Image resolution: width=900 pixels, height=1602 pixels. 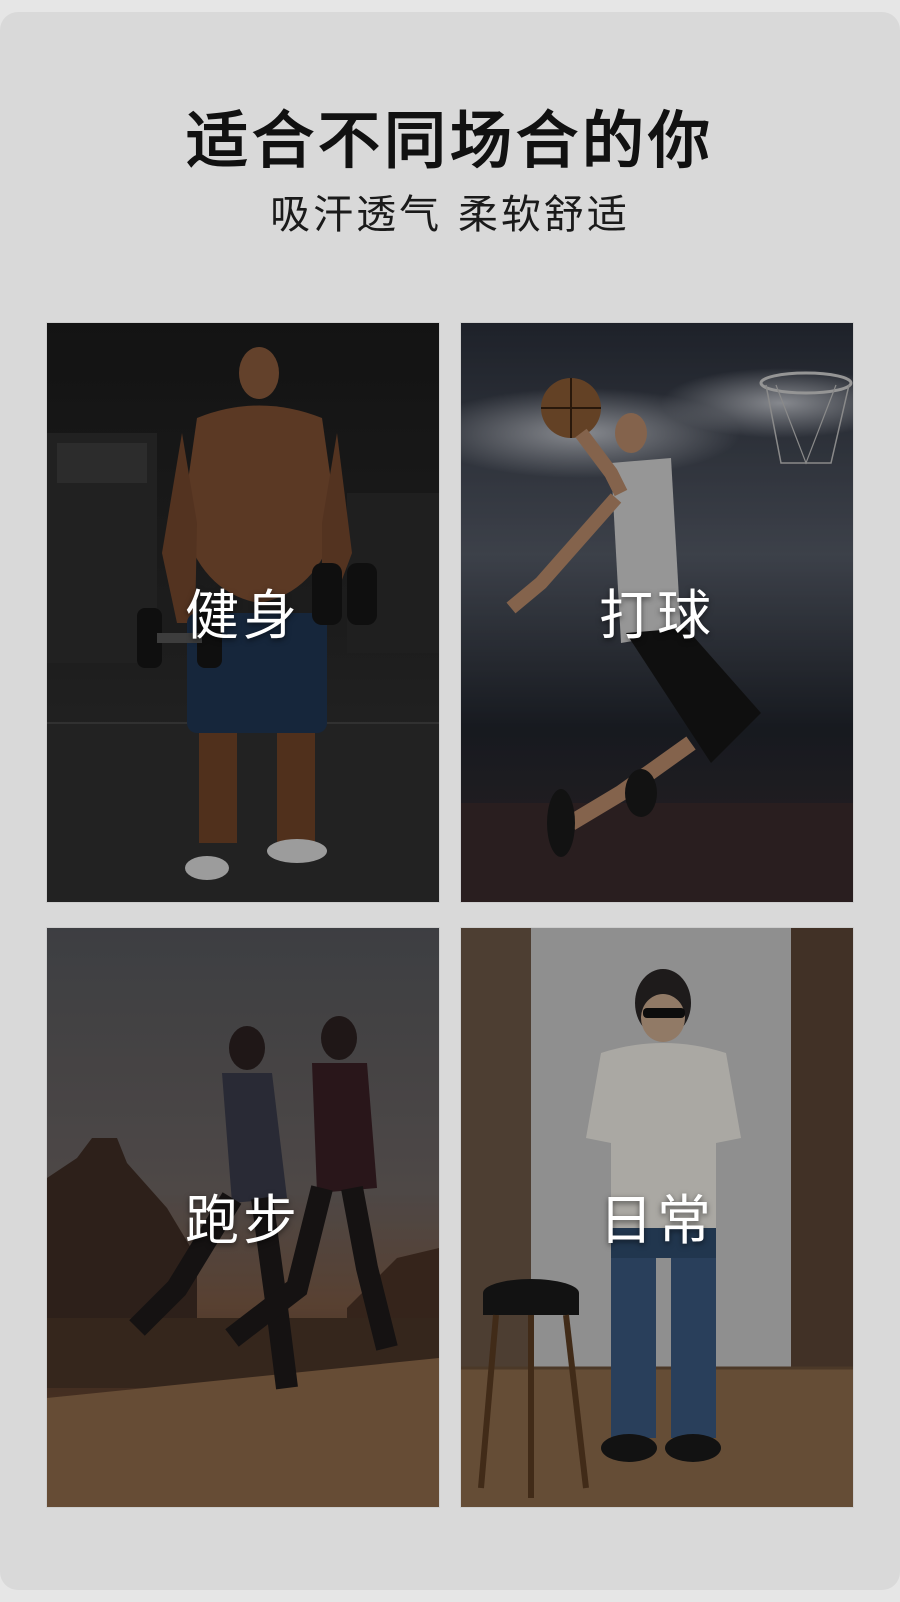 I want to click on tile-label: 健身, so click(x=243, y=615).